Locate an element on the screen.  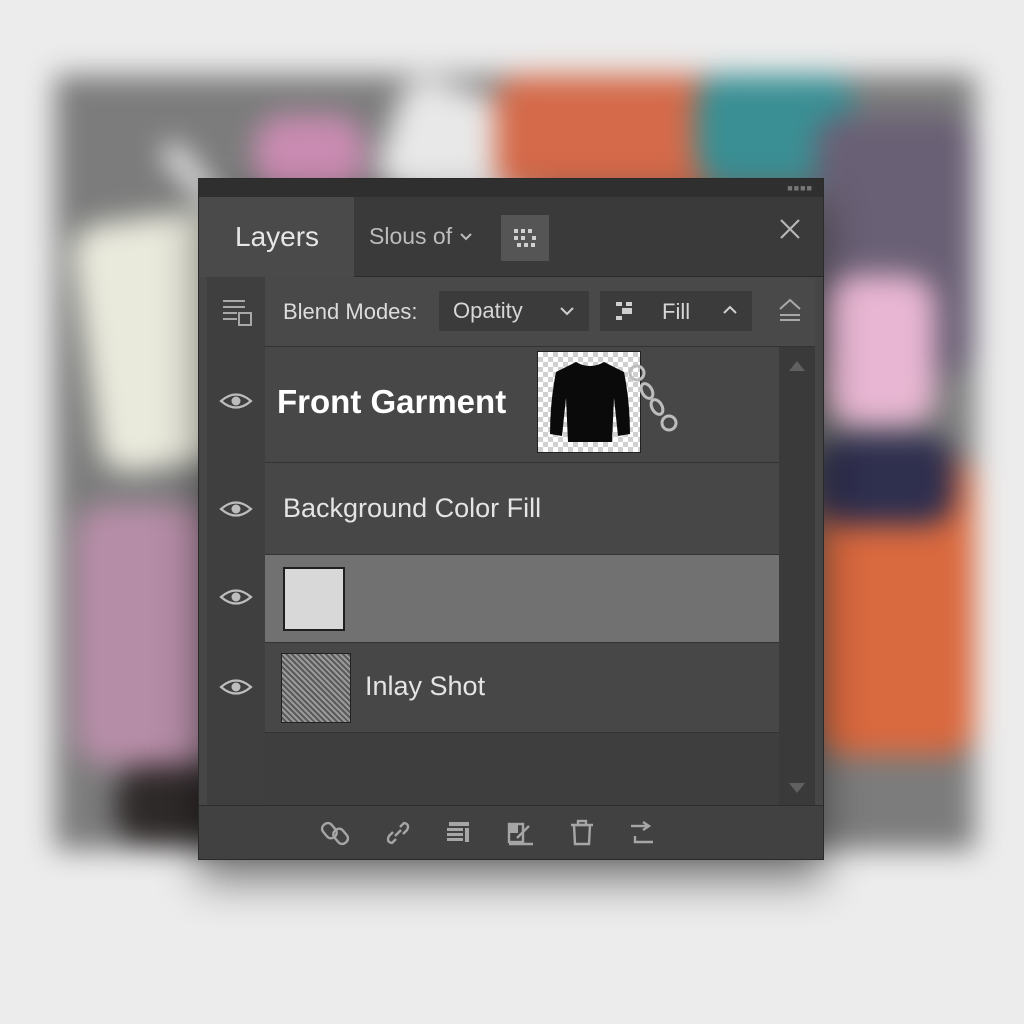
grid-dots-icon is located at coordinates (525, 238).